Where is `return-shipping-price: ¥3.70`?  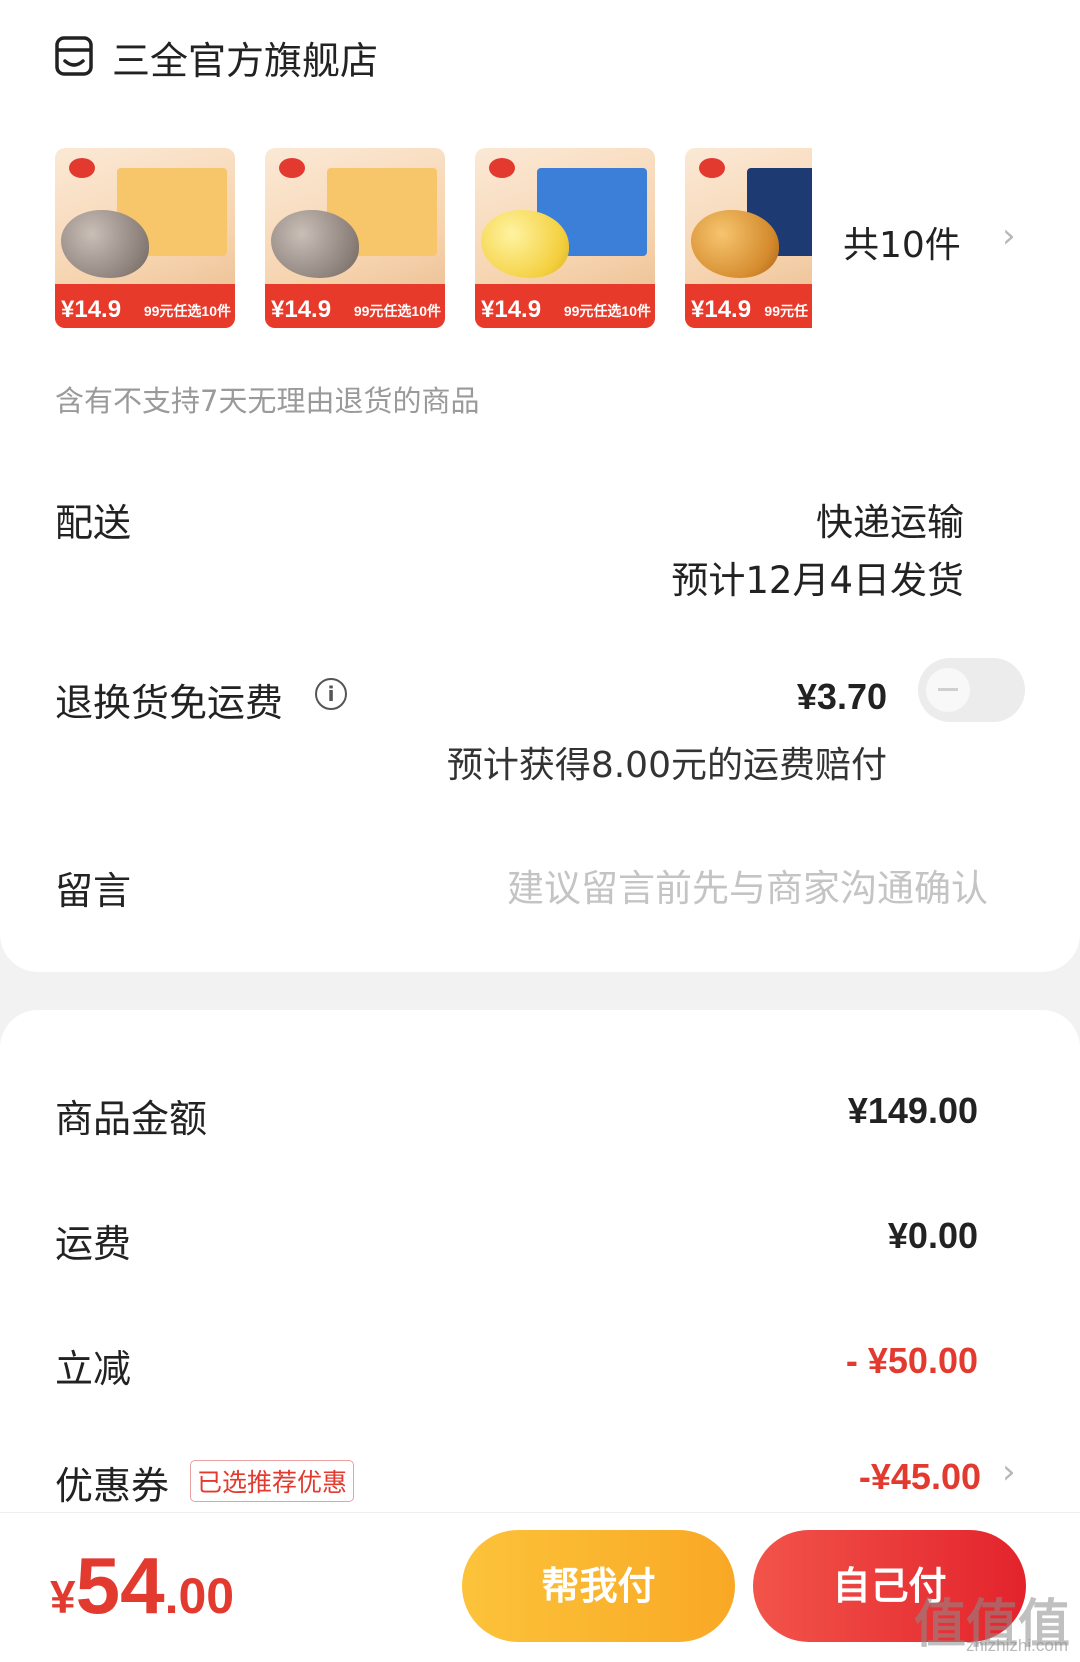
return-shipping-price: ¥3.70 is located at coordinates (841, 696).